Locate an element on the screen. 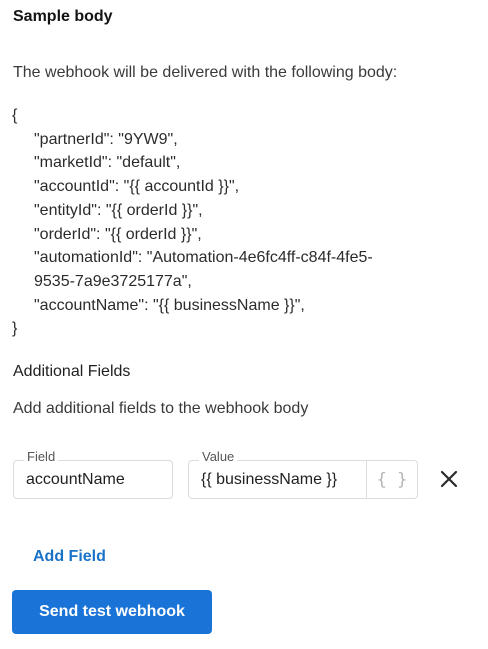  field-value-value: {{ businessName }} is located at coordinates (269, 479).